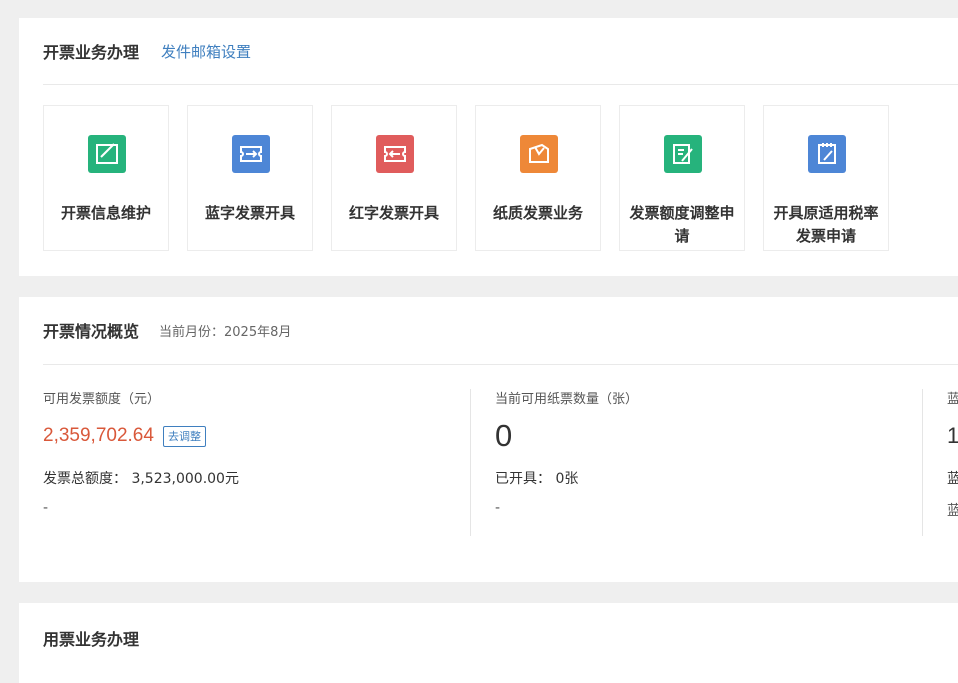  I want to click on issued-count-text: 已开具： 0张, so click(537, 479).